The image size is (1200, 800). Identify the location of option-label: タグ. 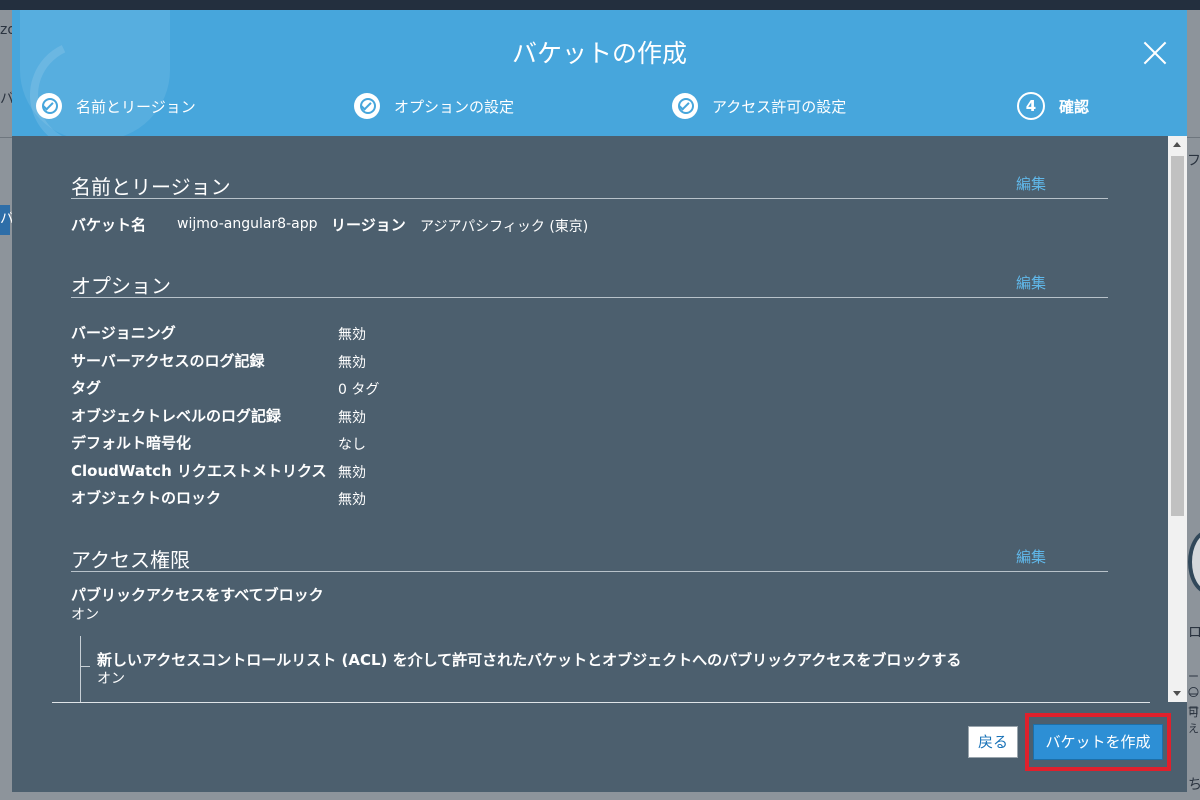
(86, 388).